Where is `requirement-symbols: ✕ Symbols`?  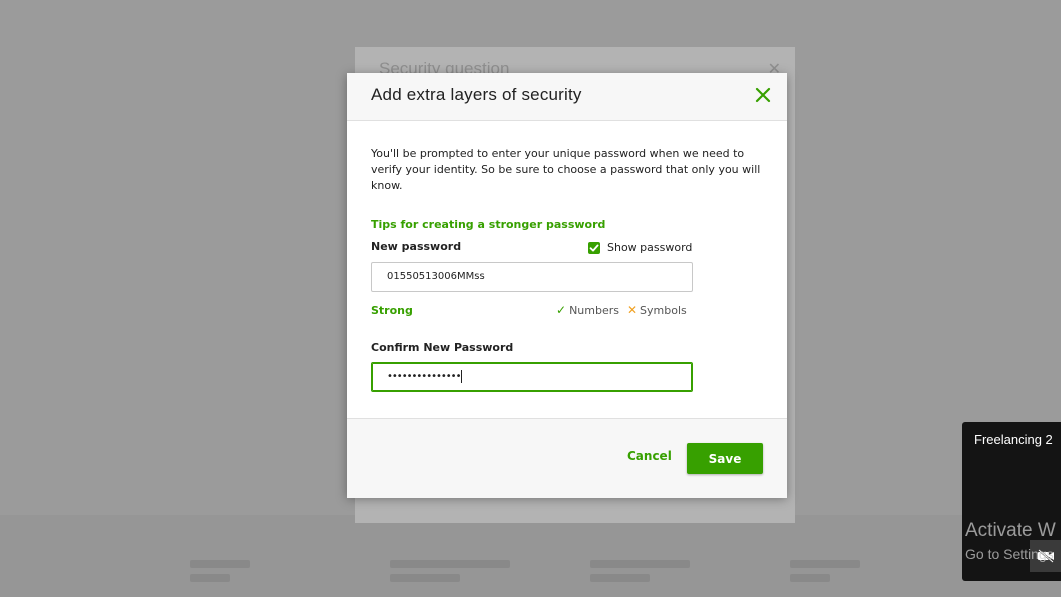 requirement-symbols: ✕ Symbols is located at coordinates (657, 310).